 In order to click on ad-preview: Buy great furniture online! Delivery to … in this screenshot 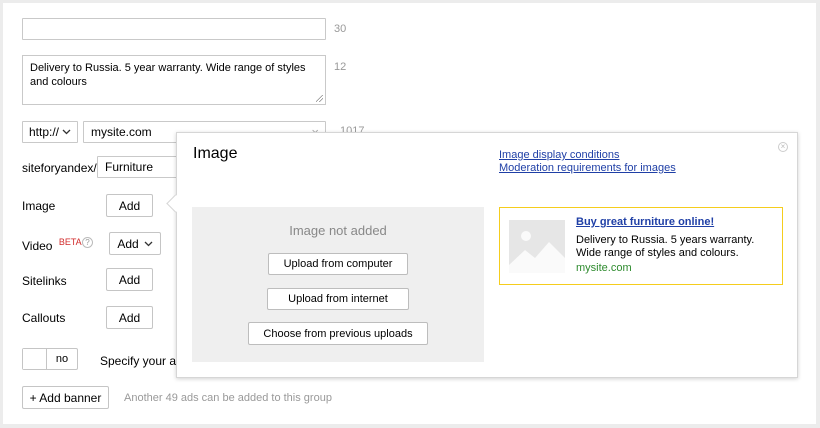, I will do `click(641, 246)`.